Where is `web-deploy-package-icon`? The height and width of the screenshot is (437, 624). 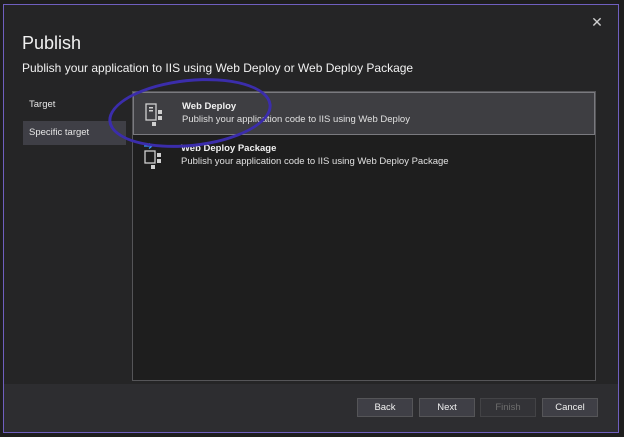
web-deploy-package-icon is located at coordinates (152, 156).